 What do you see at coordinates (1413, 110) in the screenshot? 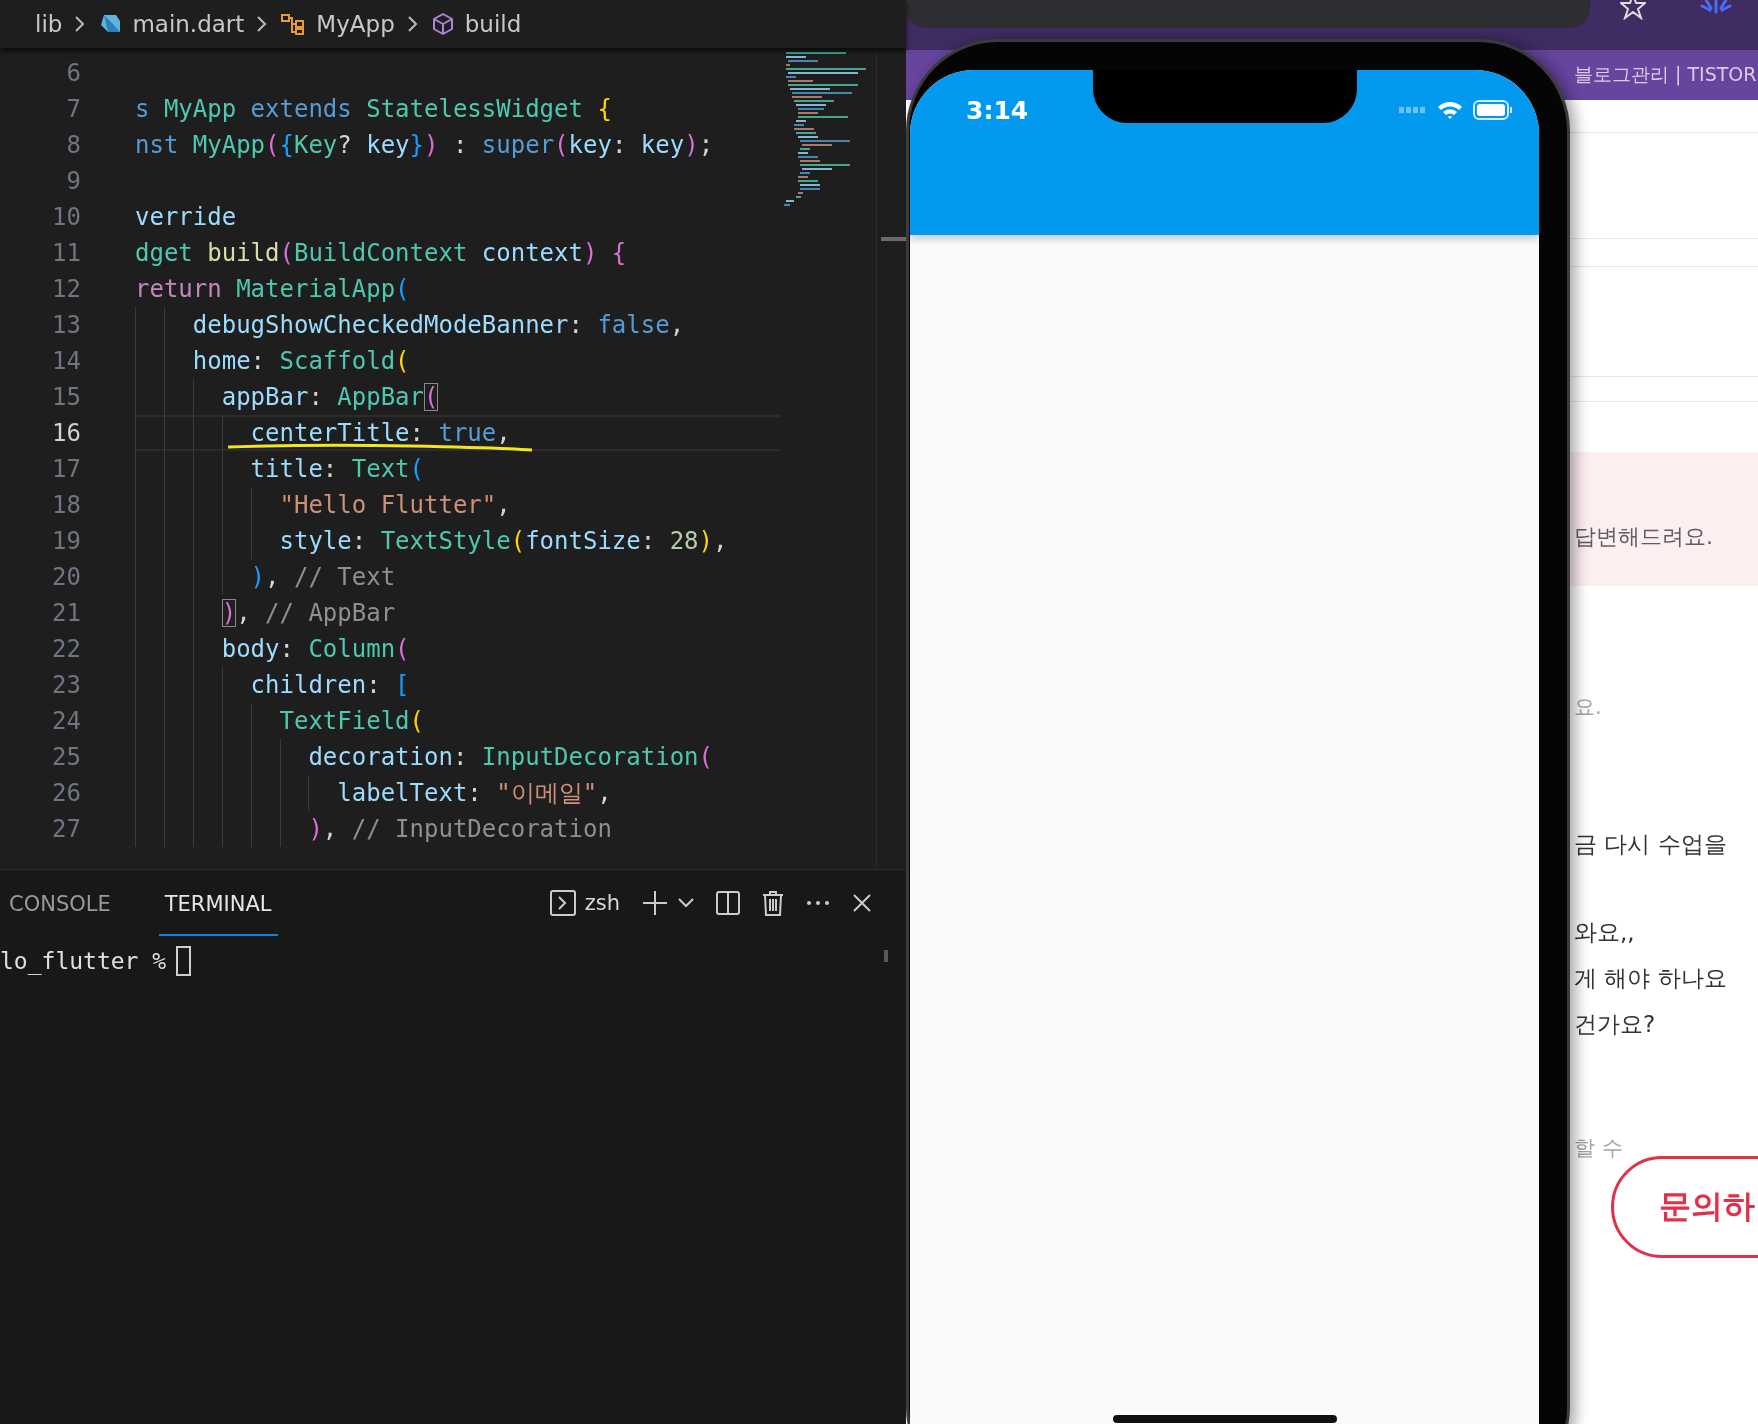
I see `signal-icon` at bounding box center [1413, 110].